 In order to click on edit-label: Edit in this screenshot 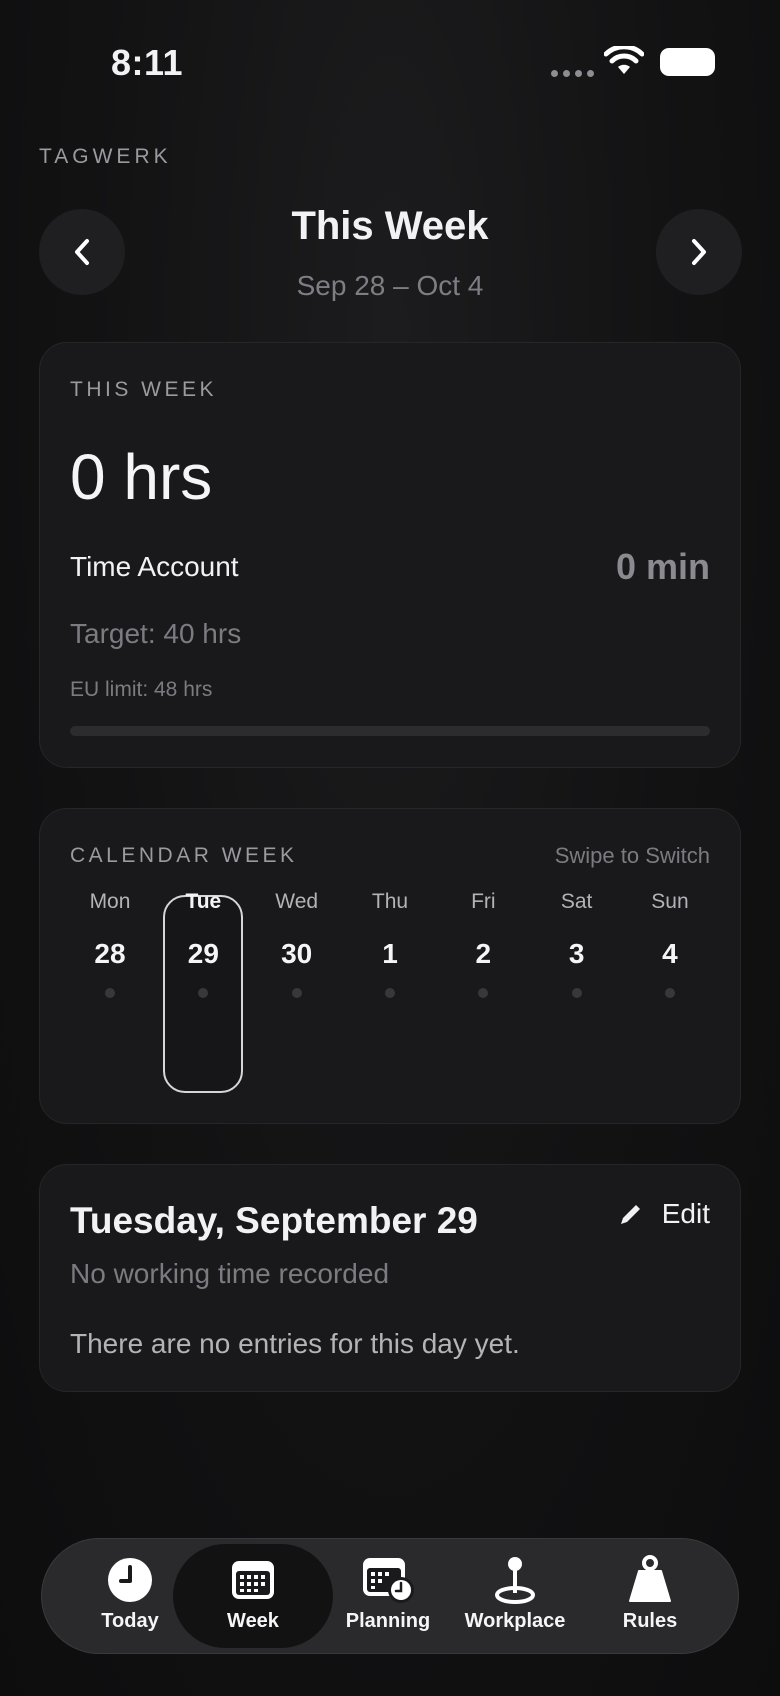, I will do `click(685, 1213)`.